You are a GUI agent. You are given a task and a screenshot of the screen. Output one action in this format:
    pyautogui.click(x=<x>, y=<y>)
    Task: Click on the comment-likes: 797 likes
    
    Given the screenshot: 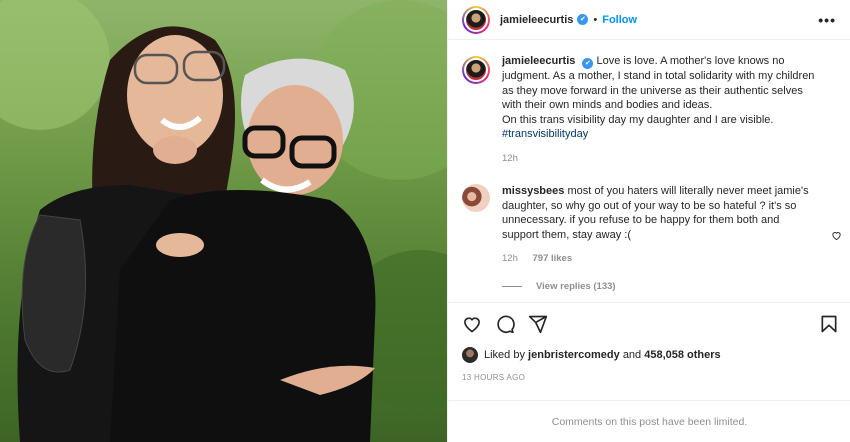 What is the action you would take?
    pyautogui.click(x=553, y=258)
    